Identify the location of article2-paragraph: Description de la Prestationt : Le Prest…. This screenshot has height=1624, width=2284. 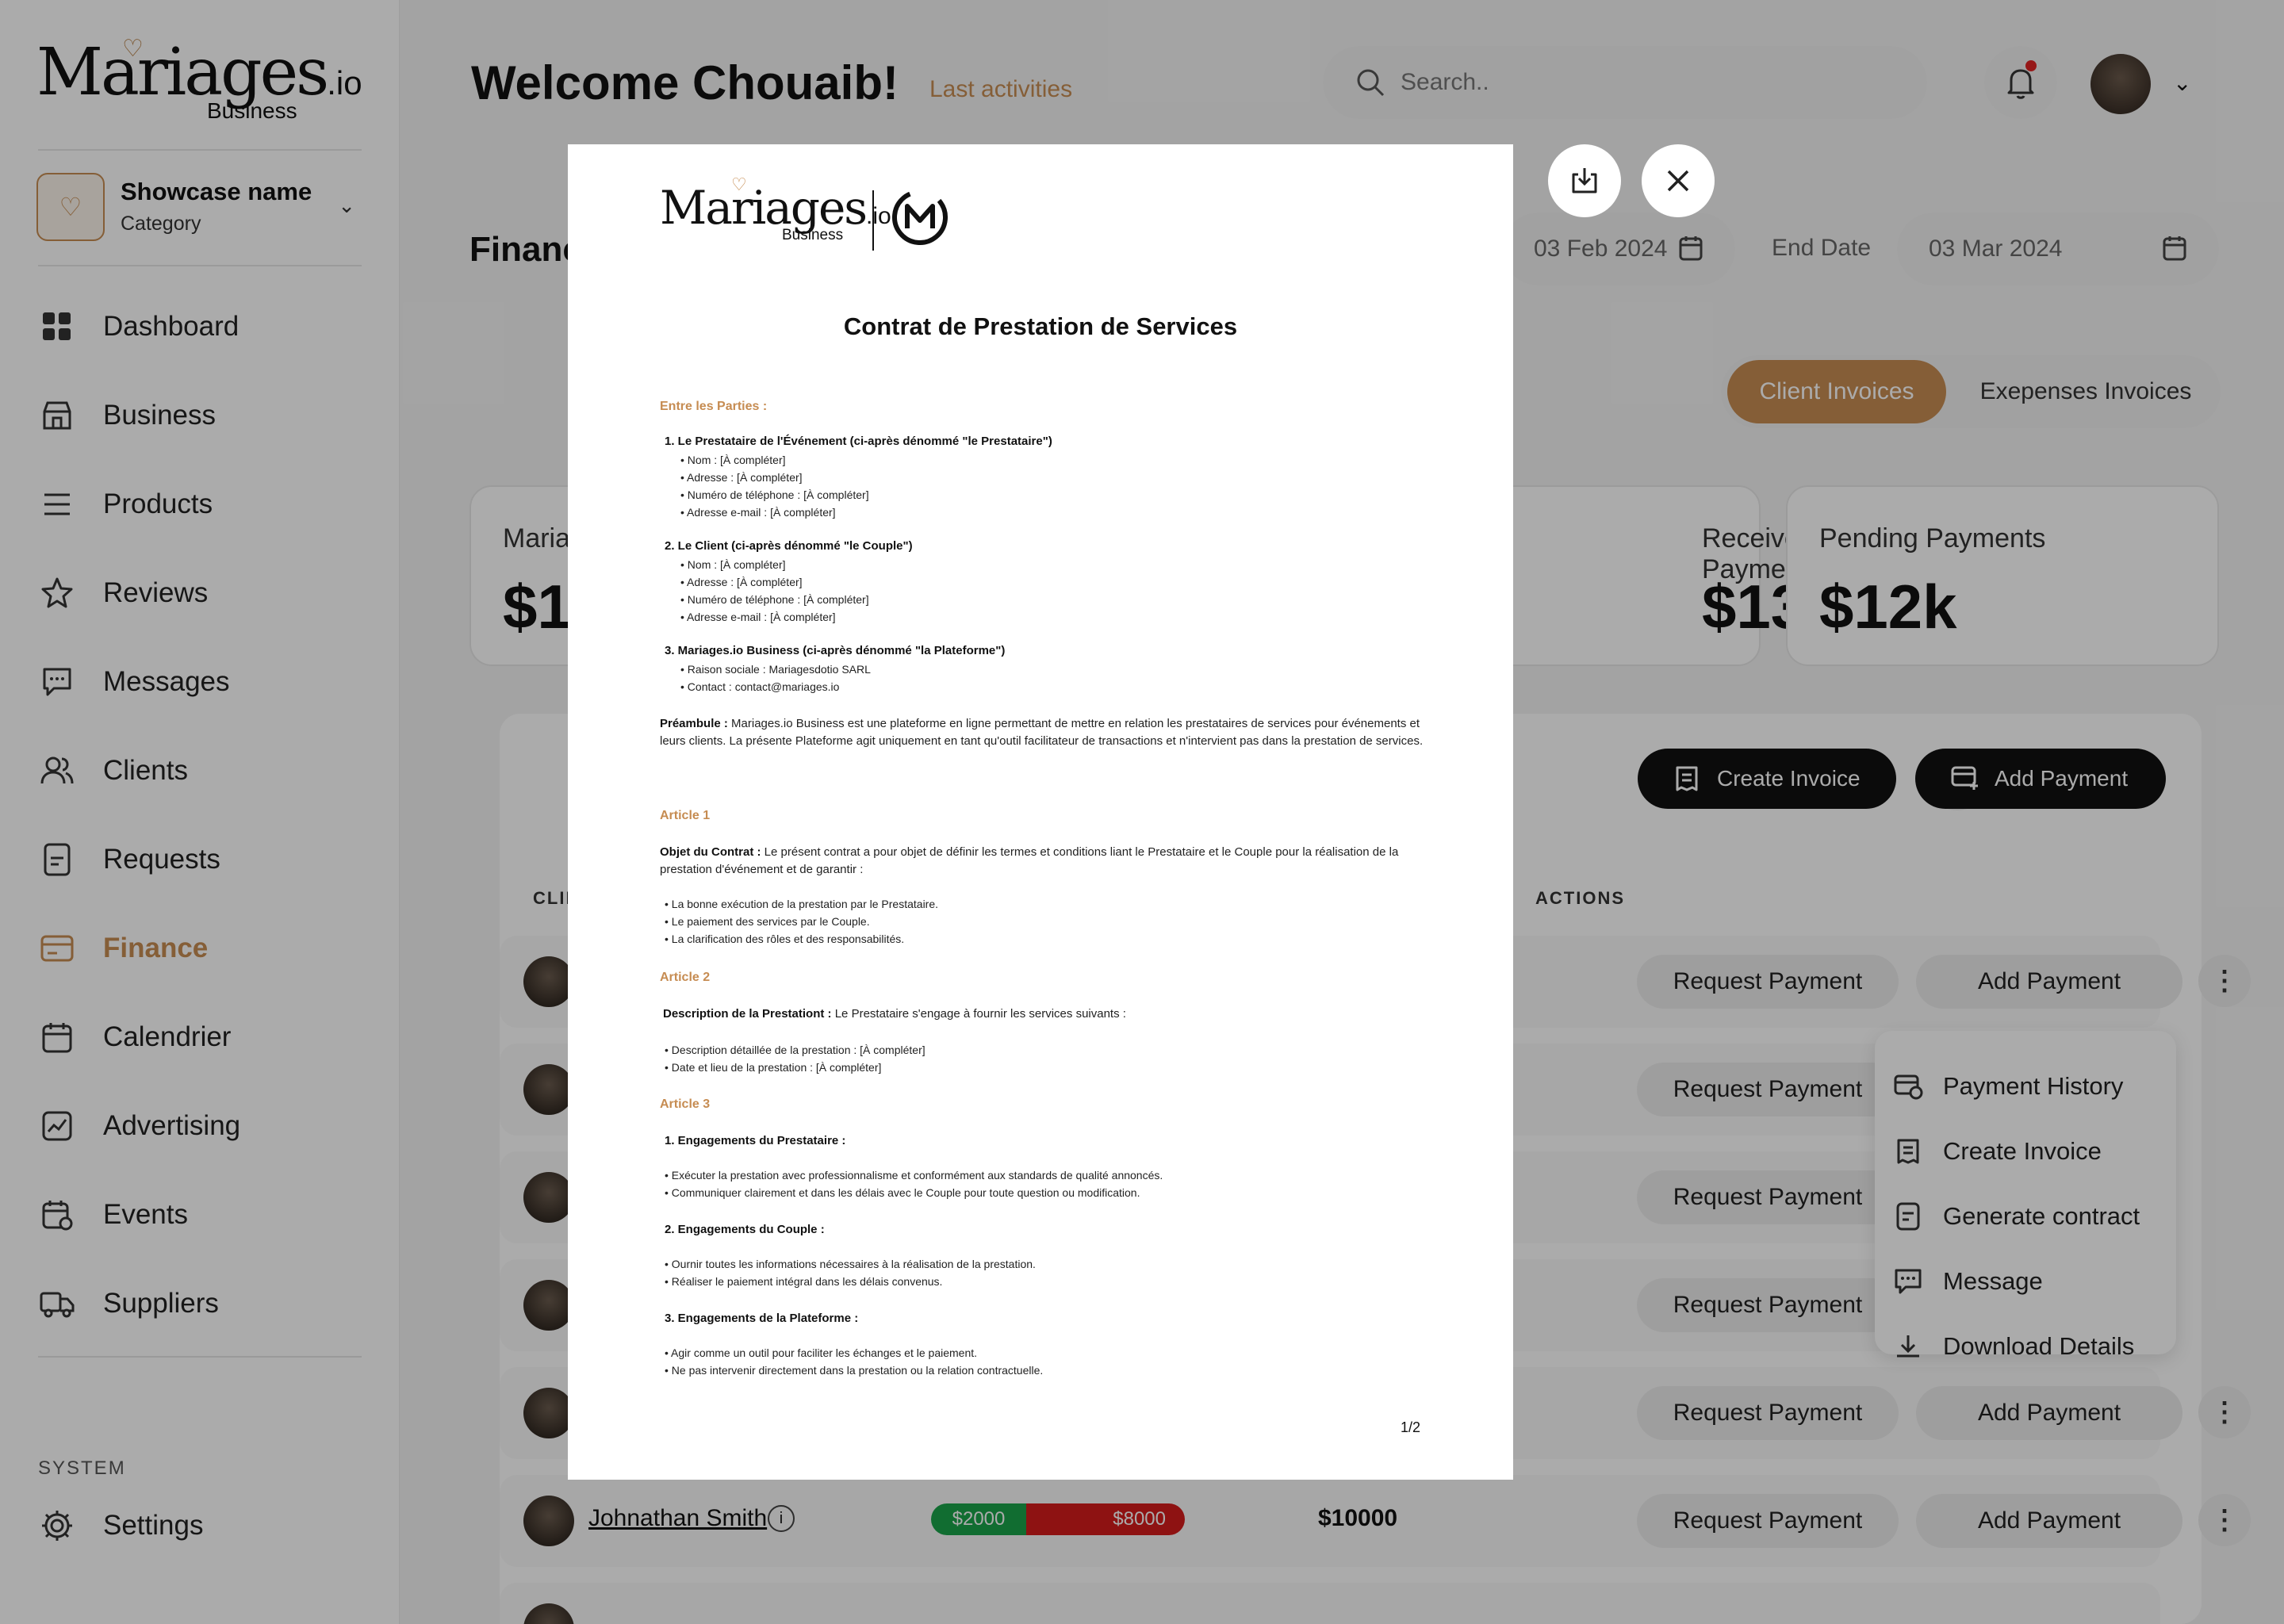
(894, 1014).